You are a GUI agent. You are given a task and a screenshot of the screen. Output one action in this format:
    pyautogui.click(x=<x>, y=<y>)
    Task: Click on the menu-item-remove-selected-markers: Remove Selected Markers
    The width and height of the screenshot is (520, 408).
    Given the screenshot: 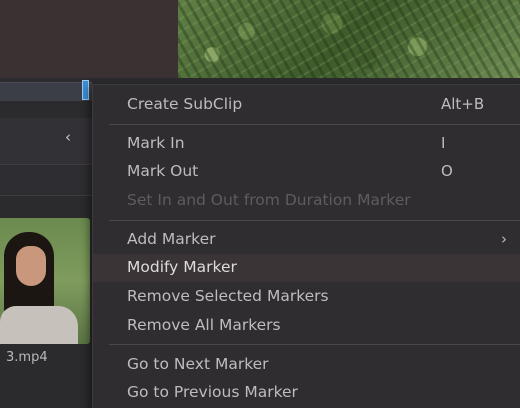 What is the action you would take?
    pyautogui.click(x=306, y=297)
    